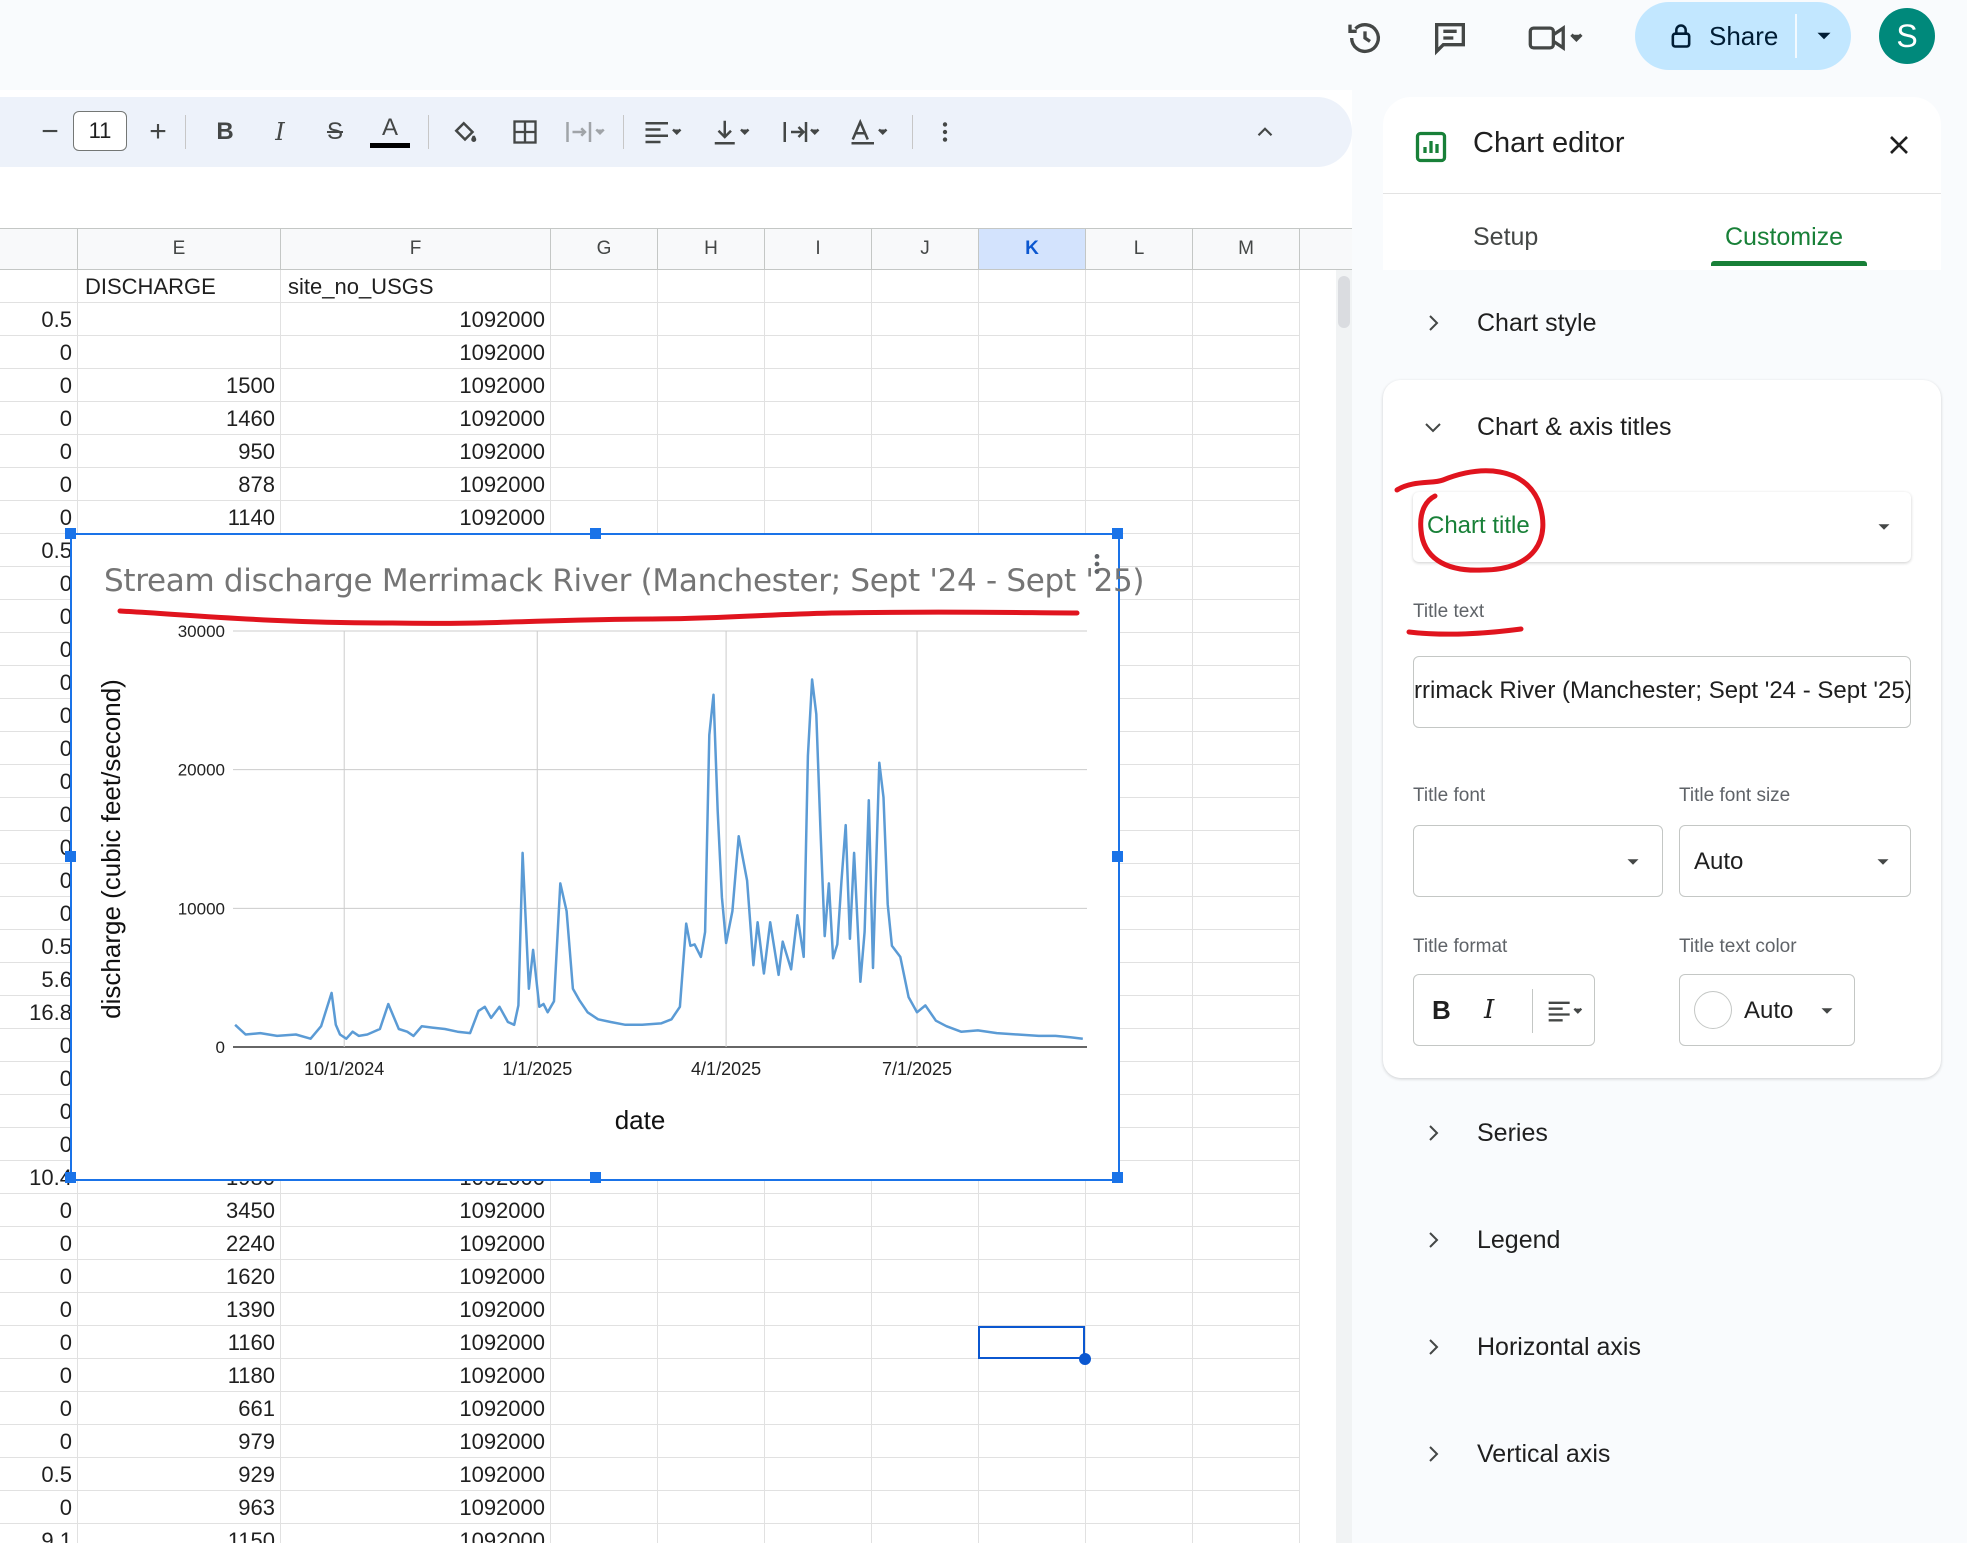 This screenshot has height=1543, width=1967. Describe the element at coordinates (1032, 249) in the screenshot. I see `column-header-k: K` at that location.